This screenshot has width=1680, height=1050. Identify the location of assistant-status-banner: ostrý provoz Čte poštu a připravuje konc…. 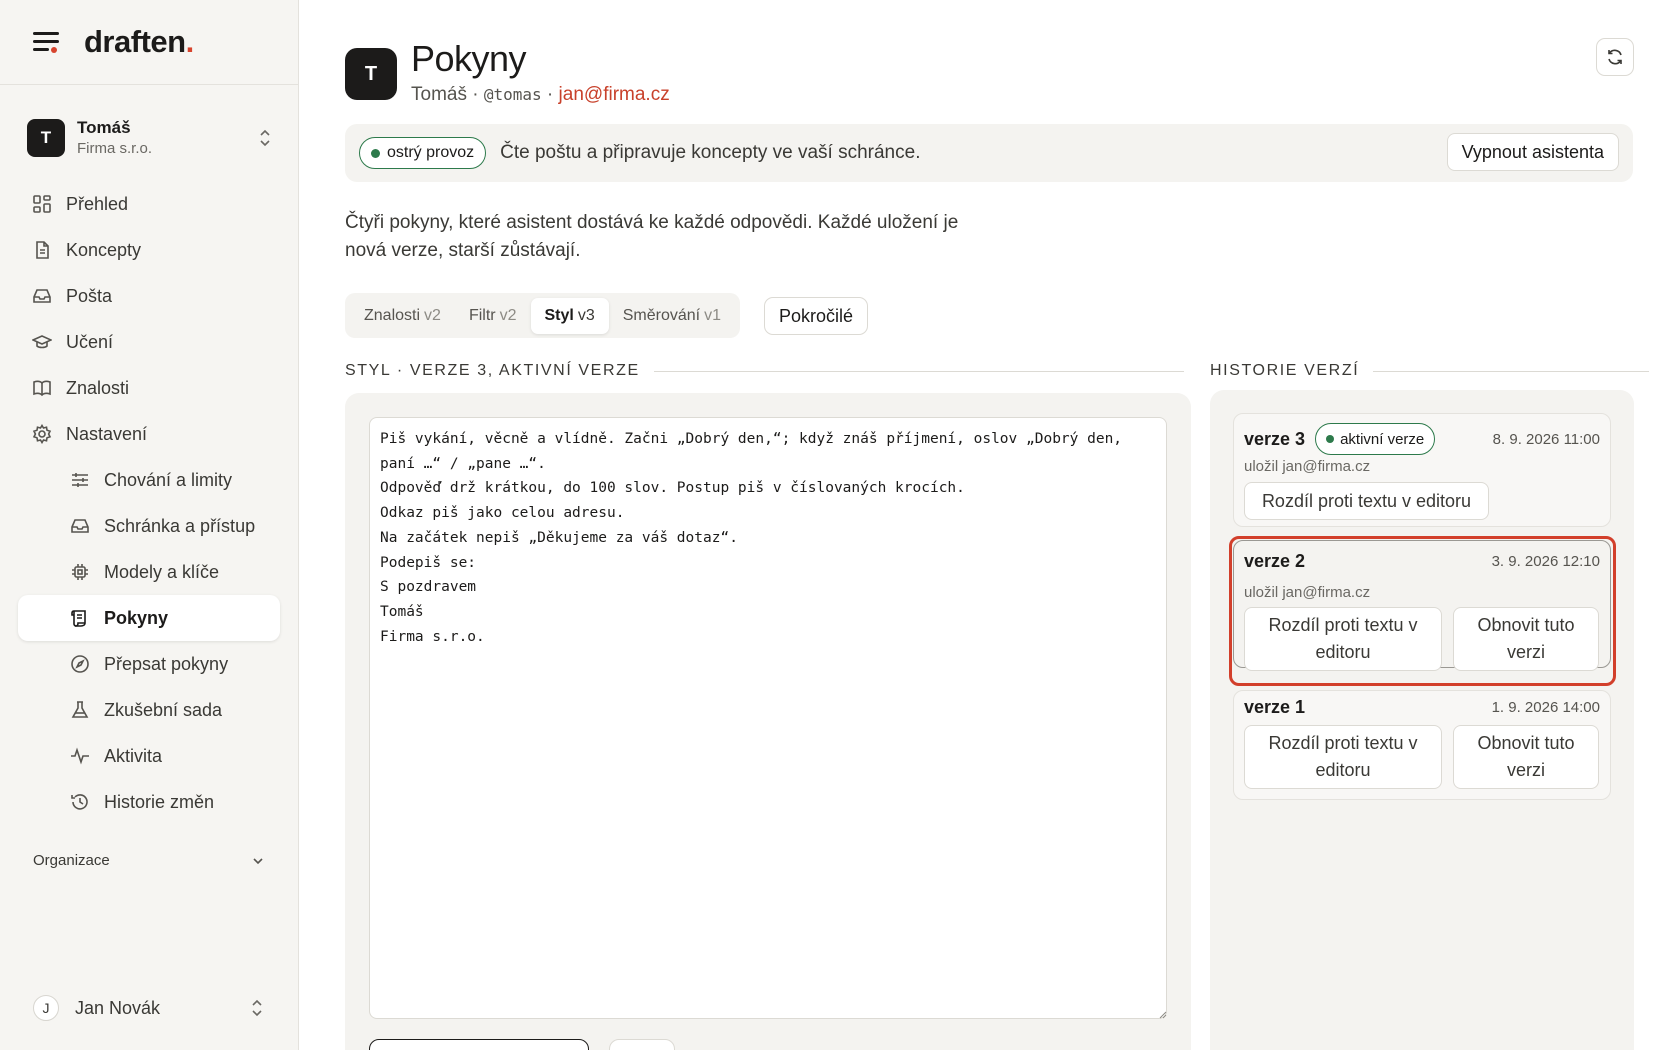
(989, 153).